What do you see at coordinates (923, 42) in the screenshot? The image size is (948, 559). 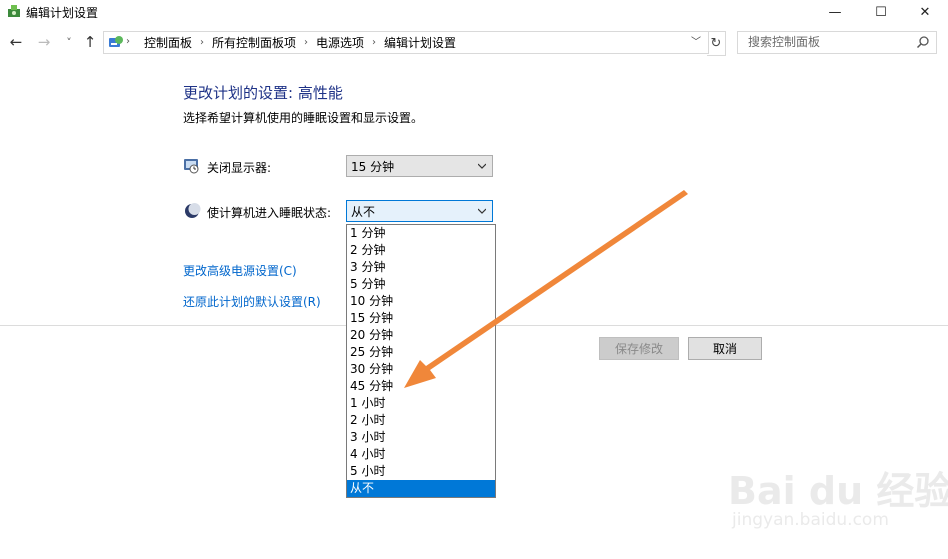 I see `search-icon` at bounding box center [923, 42].